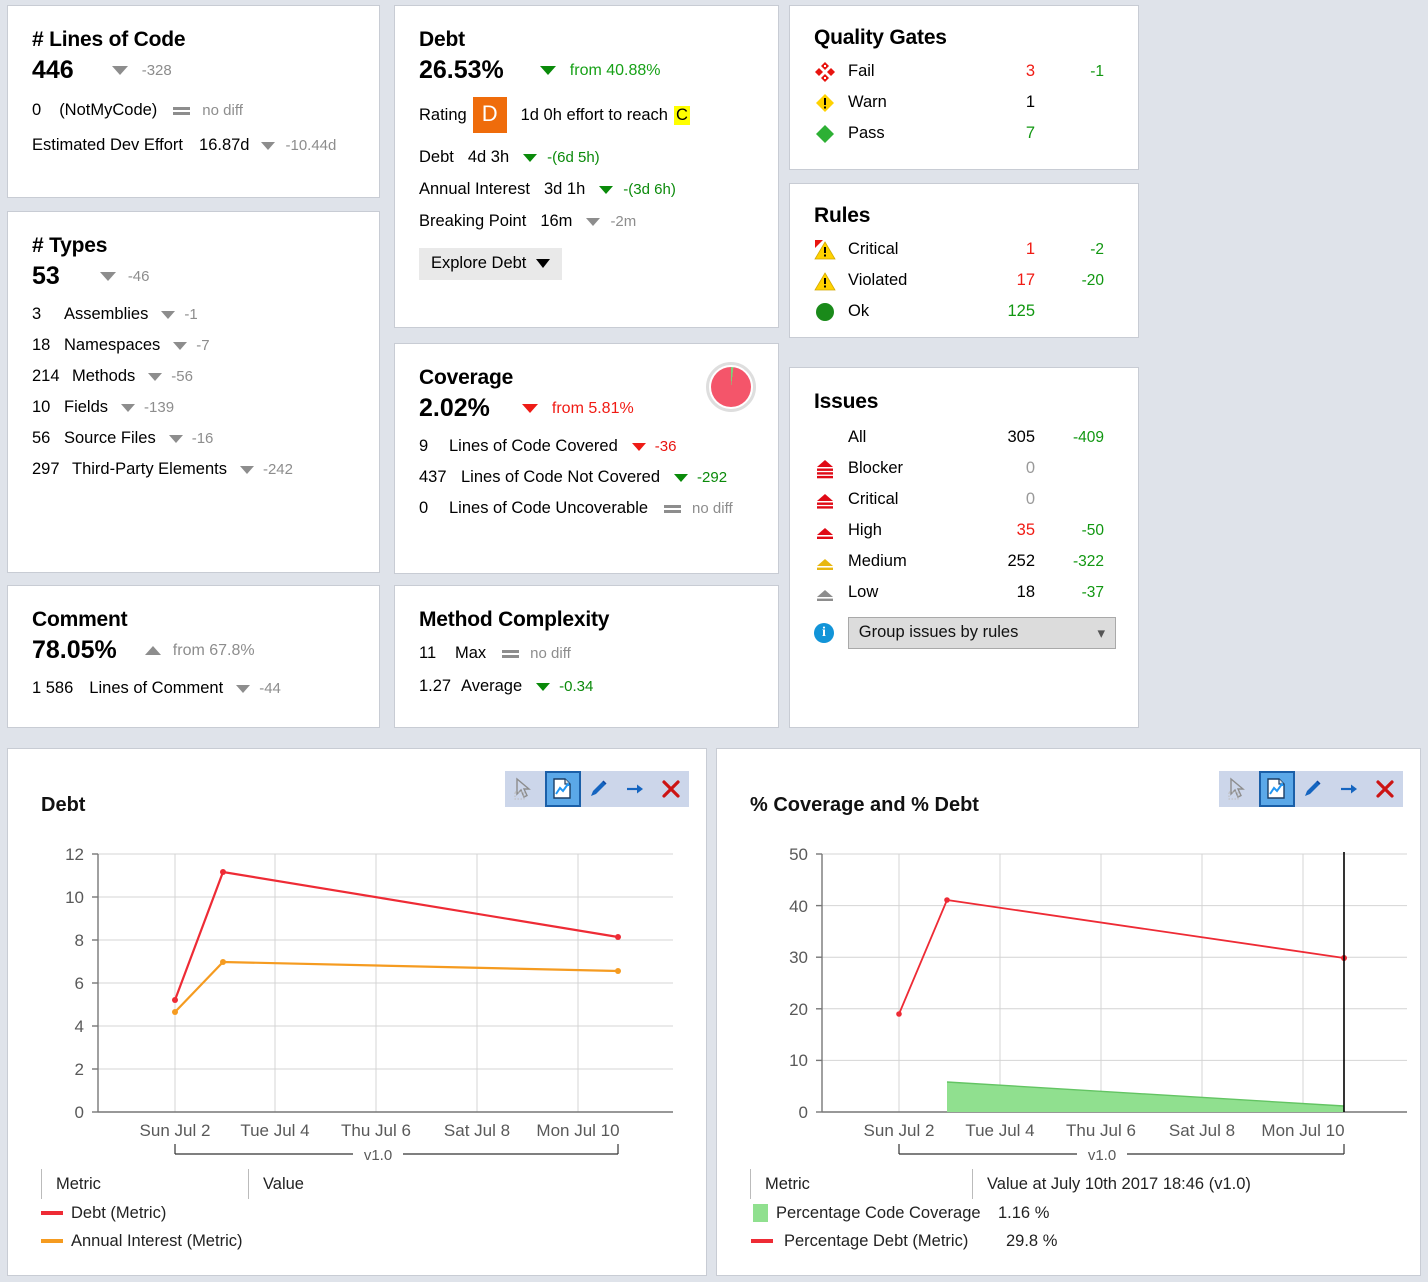 The height and width of the screenshot is (1282, 1428). What do you see at coordinates (1119, 1183) in the screenshot?
I see `legend-header-value: Value at July 10th 2017 18:46 (v1.0)` at bounding box center [1119, 1183].